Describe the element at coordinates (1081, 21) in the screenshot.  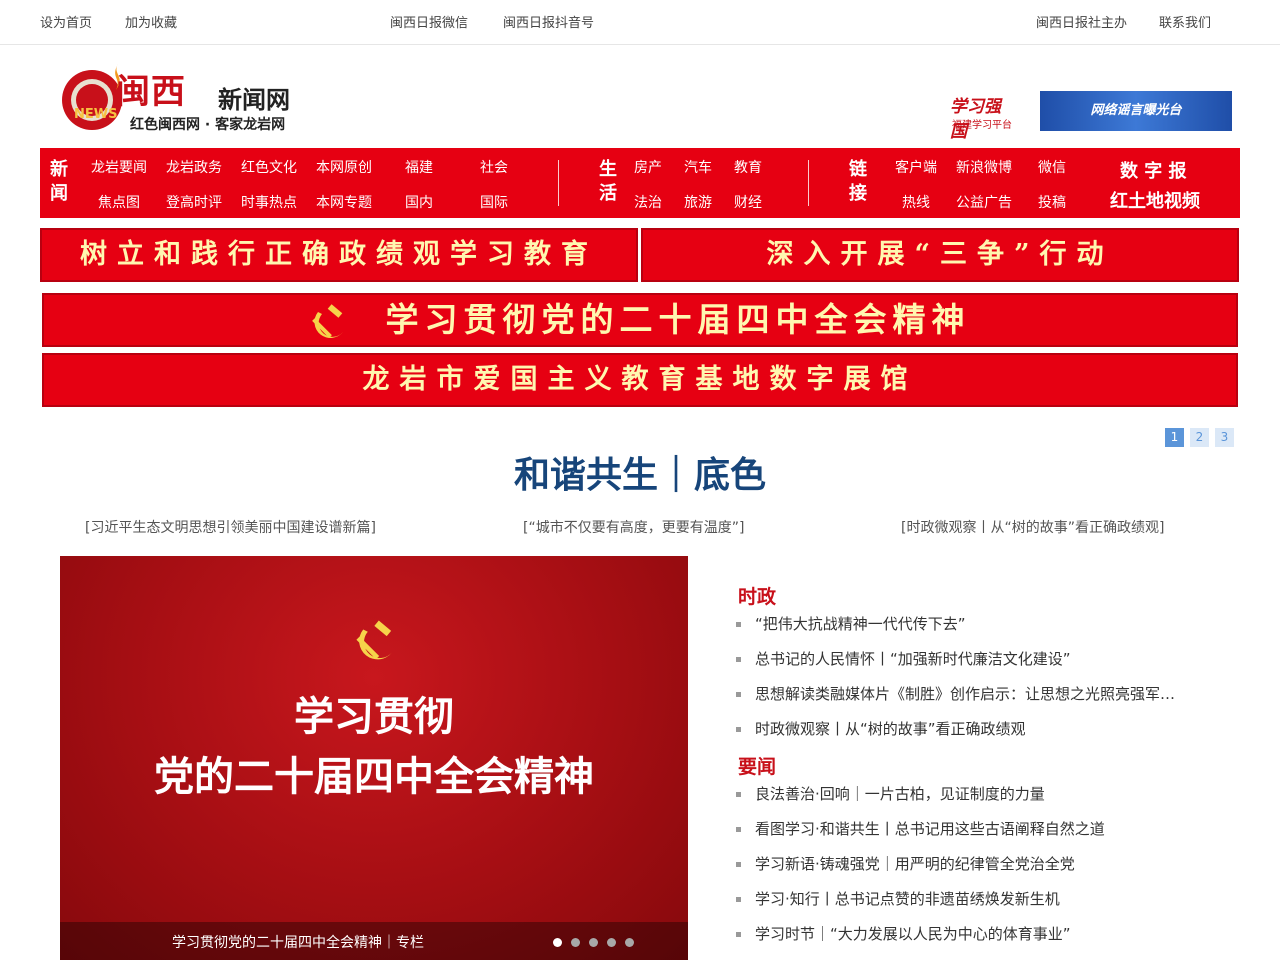
I see `sponsor-link: 闽西日报社主办` at that location.